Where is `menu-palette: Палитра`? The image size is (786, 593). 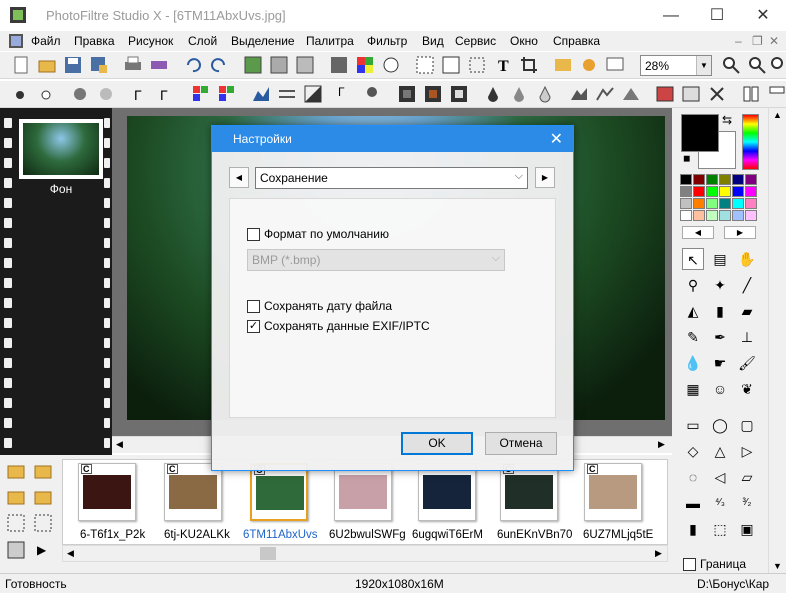
menu-palette: Палитра is located at coordinates (330, 41).